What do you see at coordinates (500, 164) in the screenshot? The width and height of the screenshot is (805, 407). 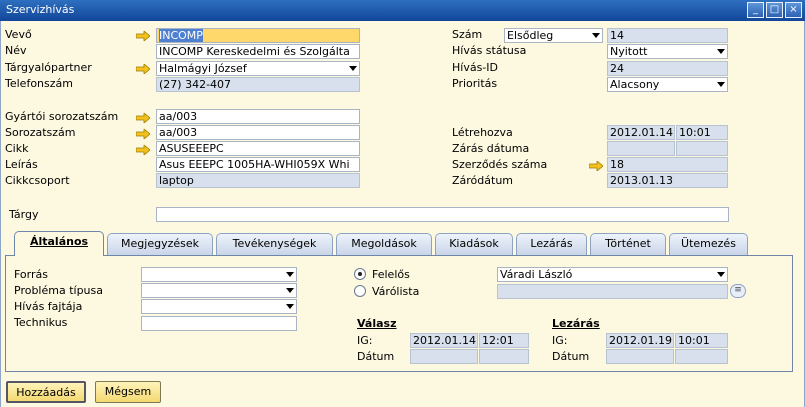 I see `szerzodes-label: Szerződés száma` at bounding box center [500, 164].